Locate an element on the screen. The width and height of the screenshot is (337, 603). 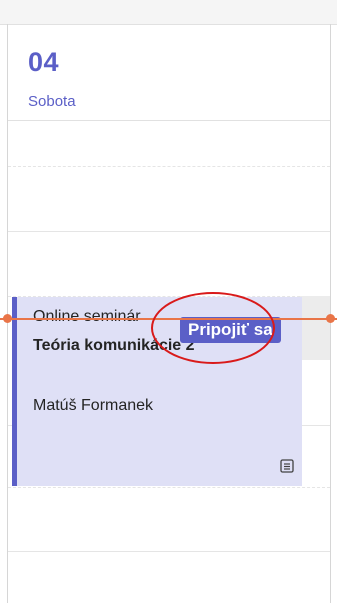
note-icon is located at coordinates (287, 466).